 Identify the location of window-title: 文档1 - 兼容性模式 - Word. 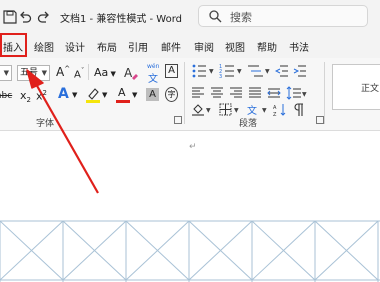
(121, 19).